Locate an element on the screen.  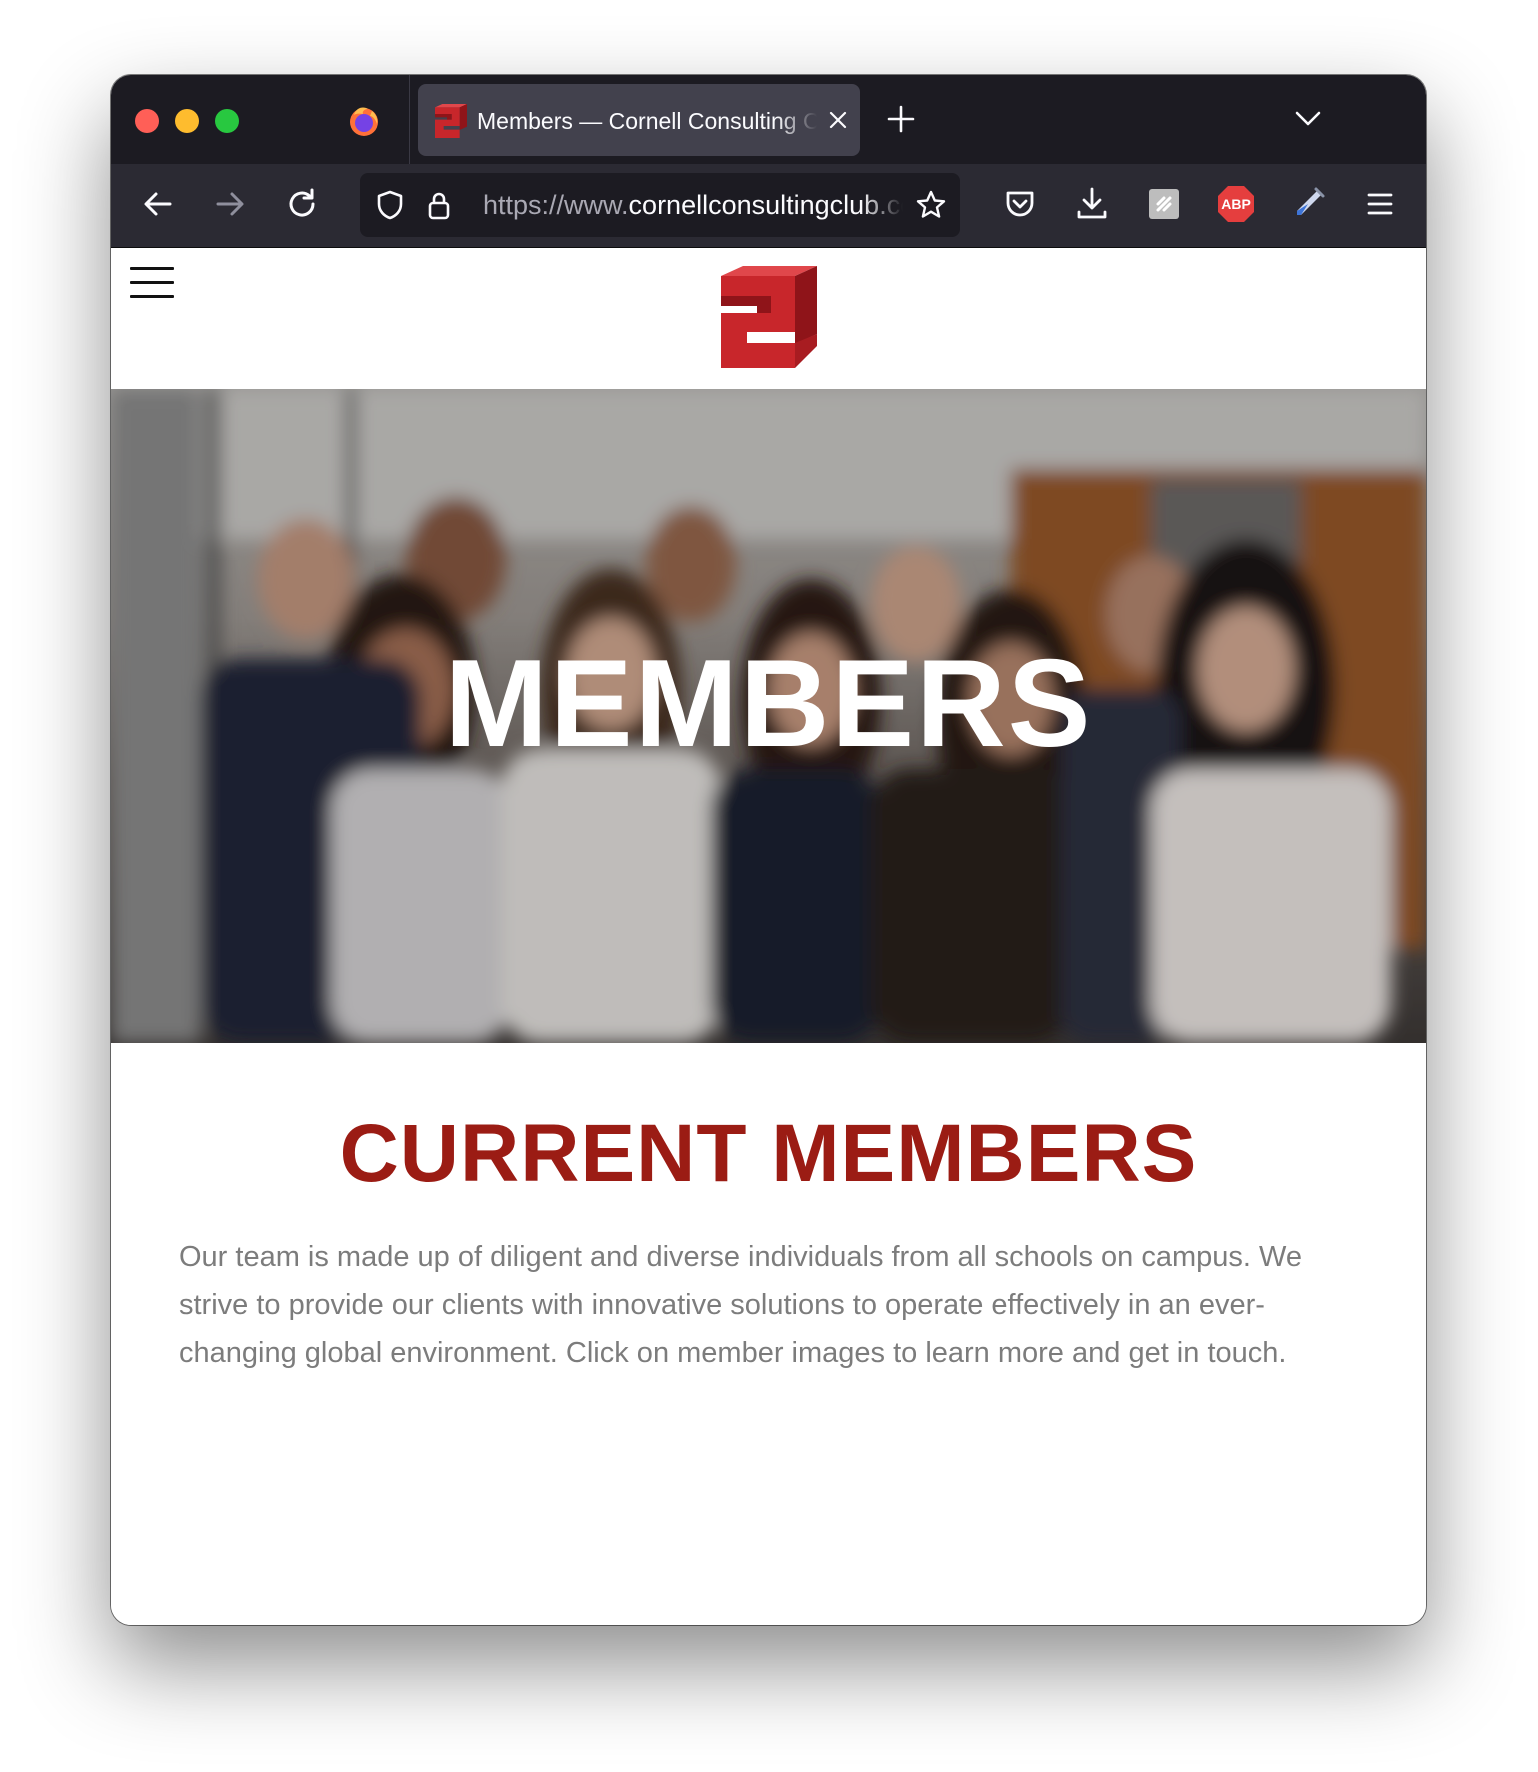
chevron-down-icon is located at coordinates (1308, 119).